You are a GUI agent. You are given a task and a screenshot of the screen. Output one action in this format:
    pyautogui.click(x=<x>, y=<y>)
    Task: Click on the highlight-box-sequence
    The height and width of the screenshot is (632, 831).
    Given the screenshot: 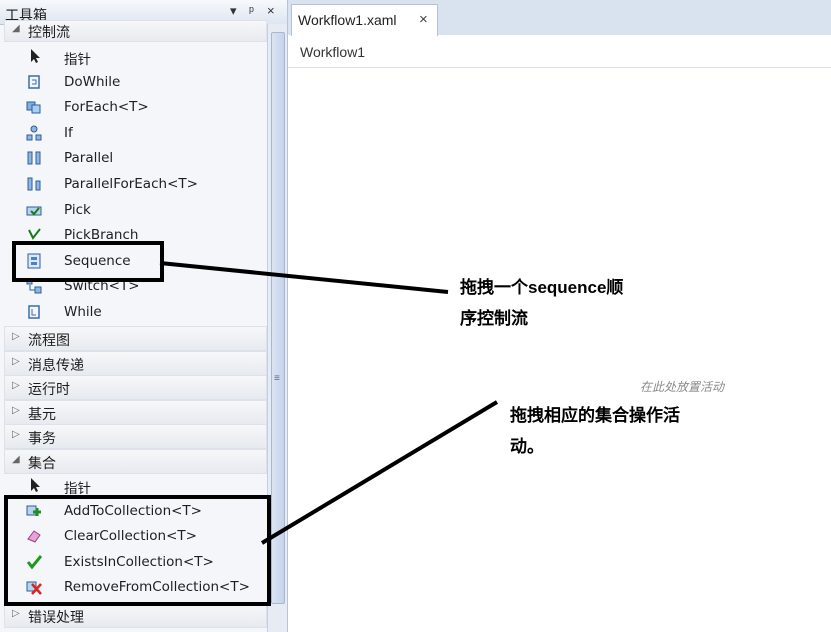 What is the action you would take?
    pyautogui.click(x=88, y=261)
    